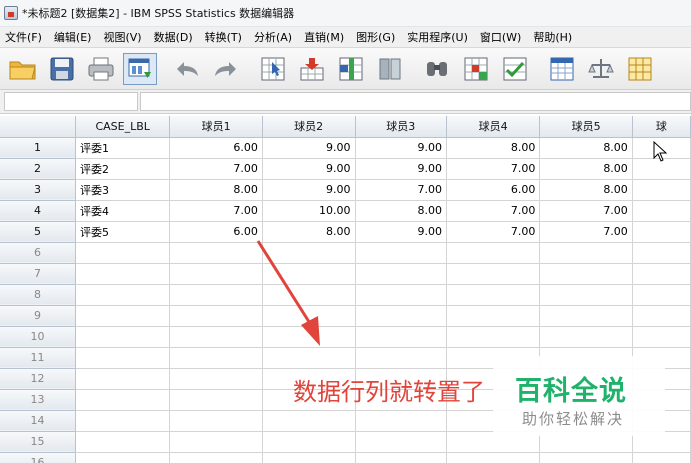  What do you see at coordinates (586, 127) in the screenshot?
I see `column-header: 球员5` at bounding box center [586, 127].